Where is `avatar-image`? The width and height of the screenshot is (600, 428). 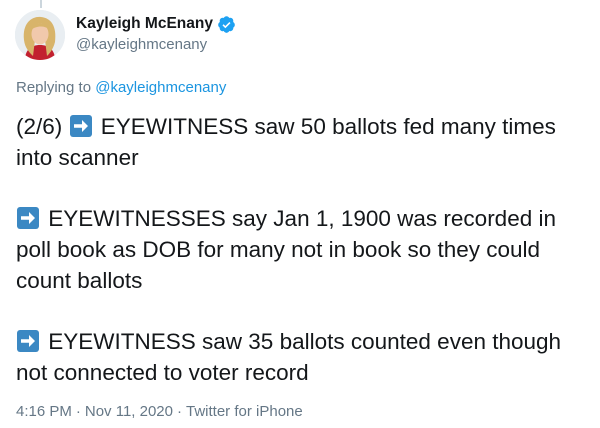 avatar-image is located at coordinates (40, 35).